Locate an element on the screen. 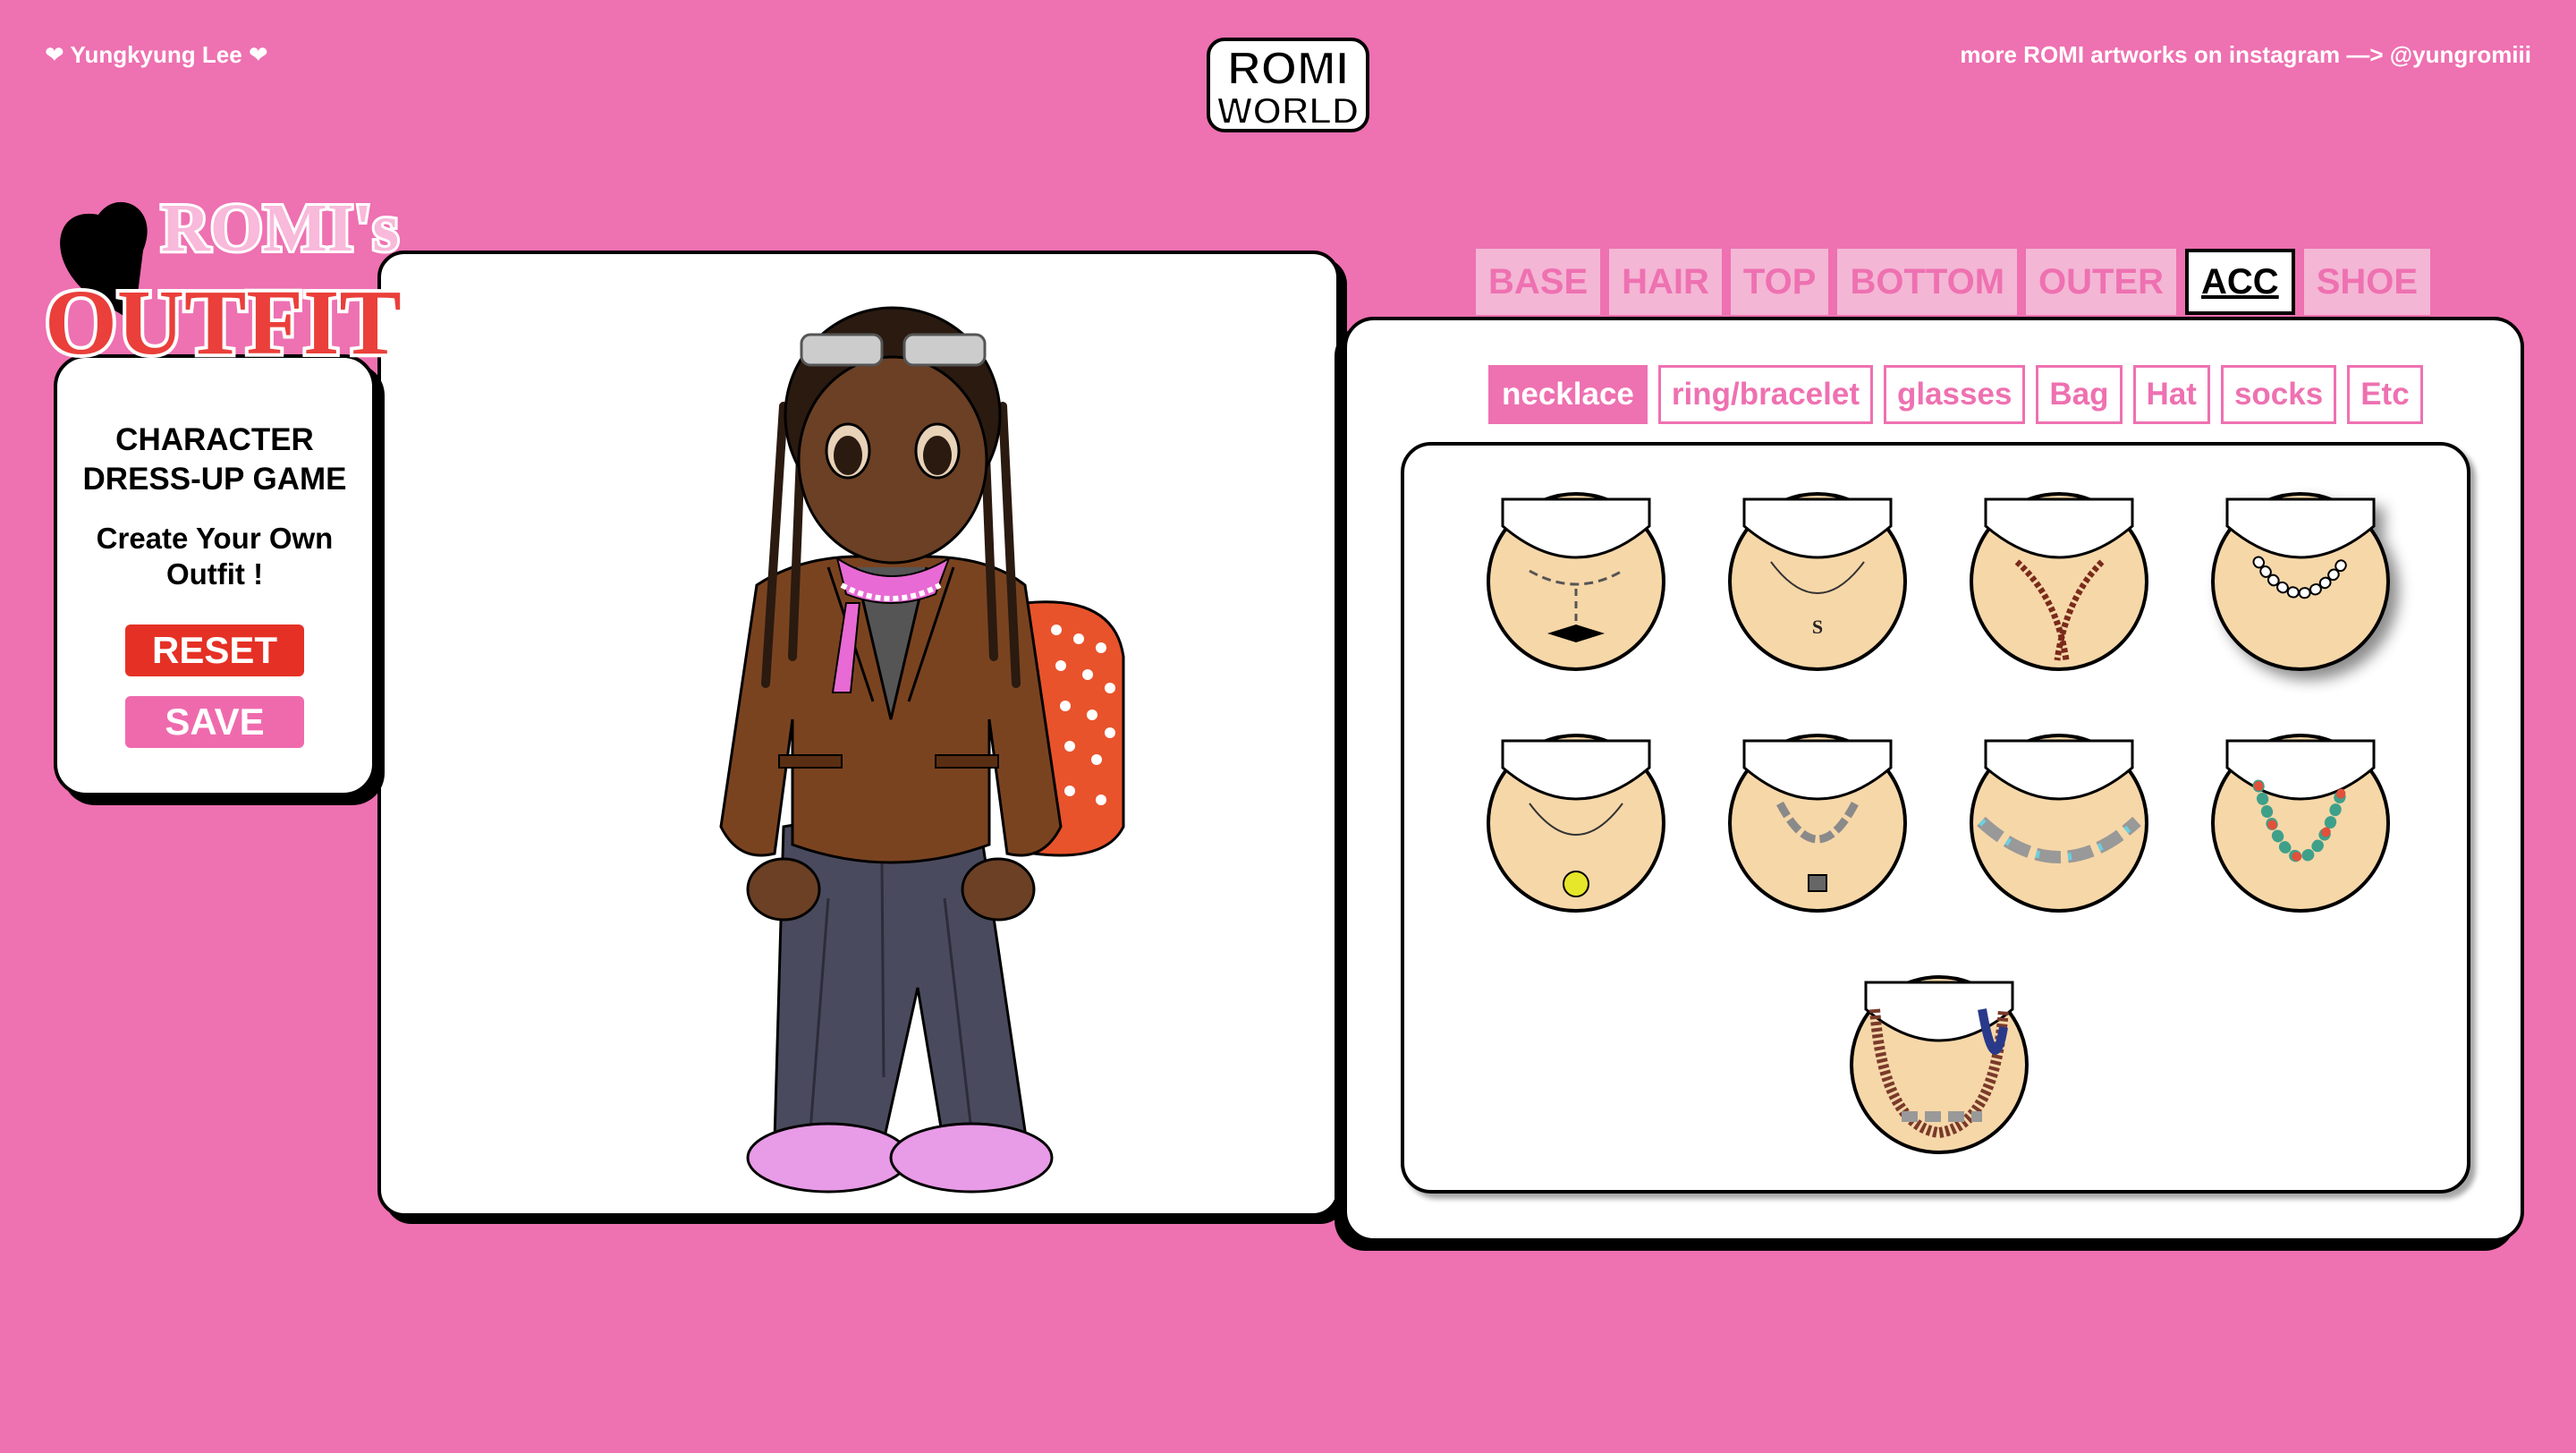 This screenshot has width=2576, height=1453. tab-acc: ACC is located at coordinates (2240, 282).